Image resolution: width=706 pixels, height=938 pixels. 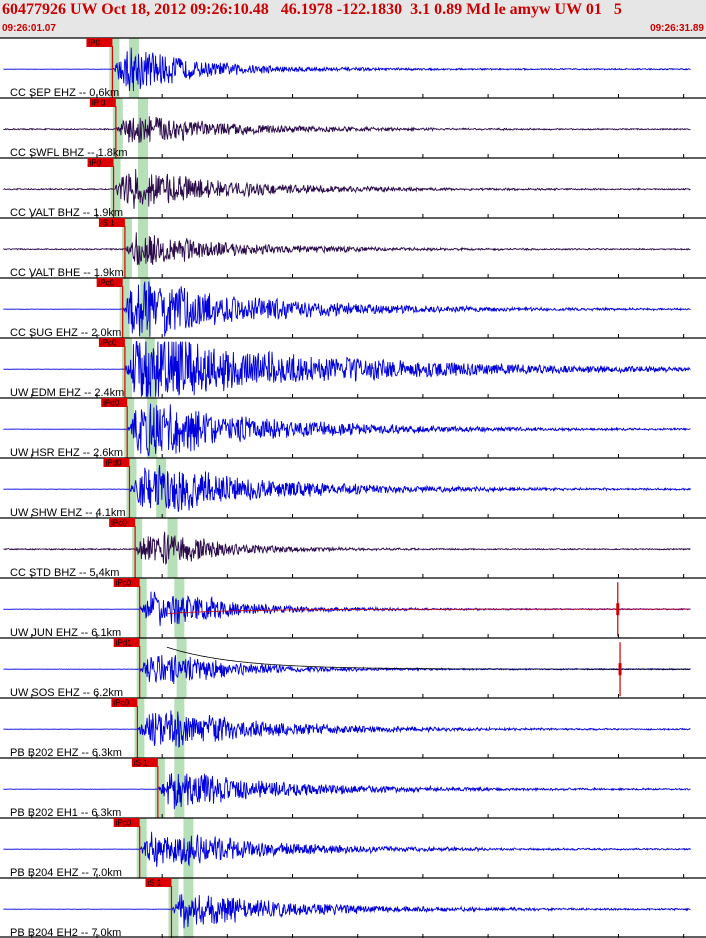 I want to click on station-label: PB B204 EH2 -- 7.0km, so click(x=65, y=932).